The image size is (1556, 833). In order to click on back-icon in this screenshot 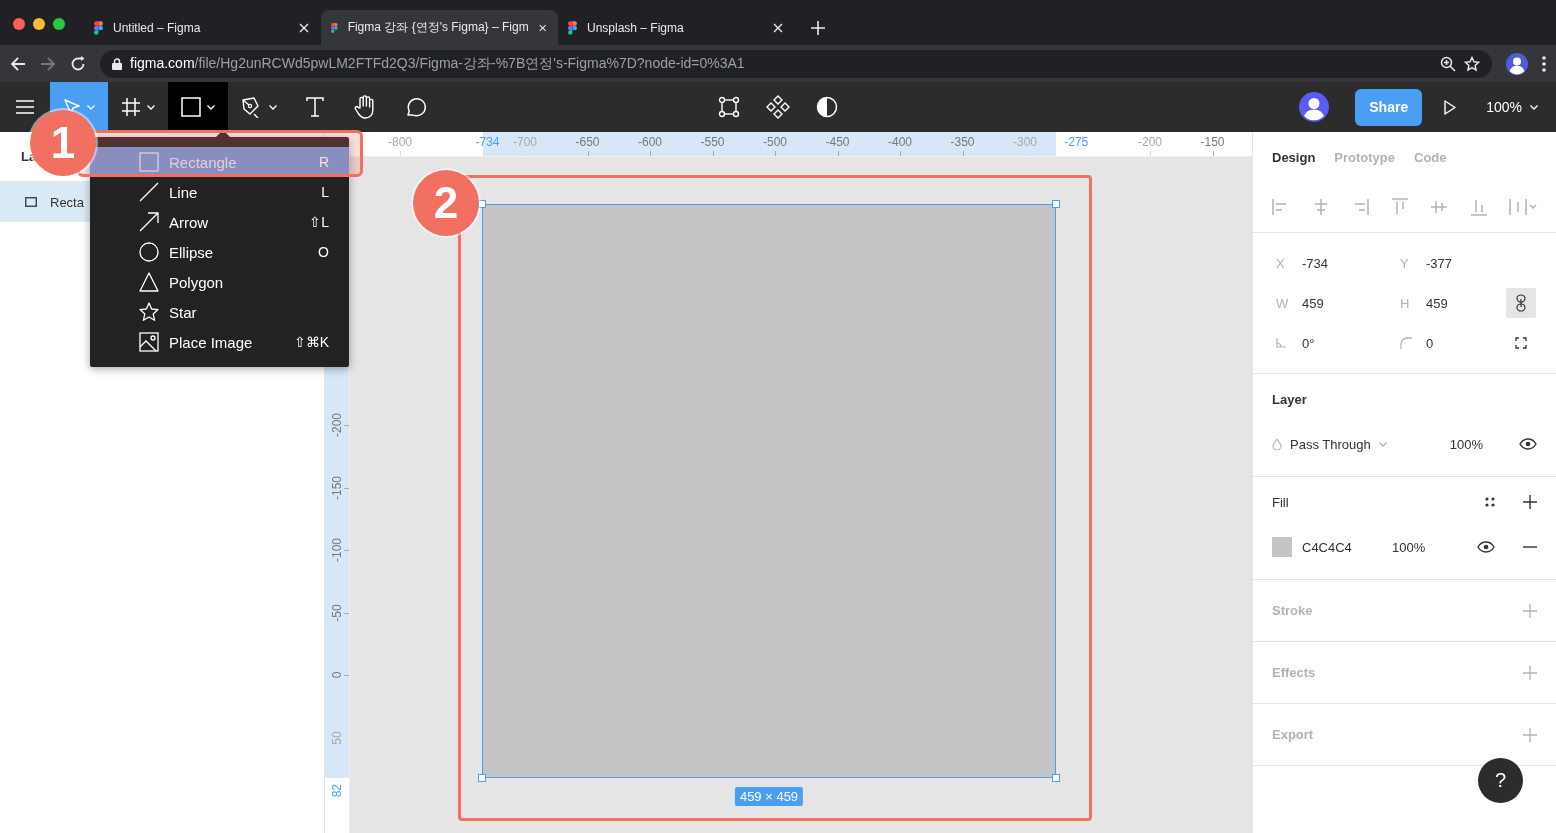, I will do `click(18, 63)`.